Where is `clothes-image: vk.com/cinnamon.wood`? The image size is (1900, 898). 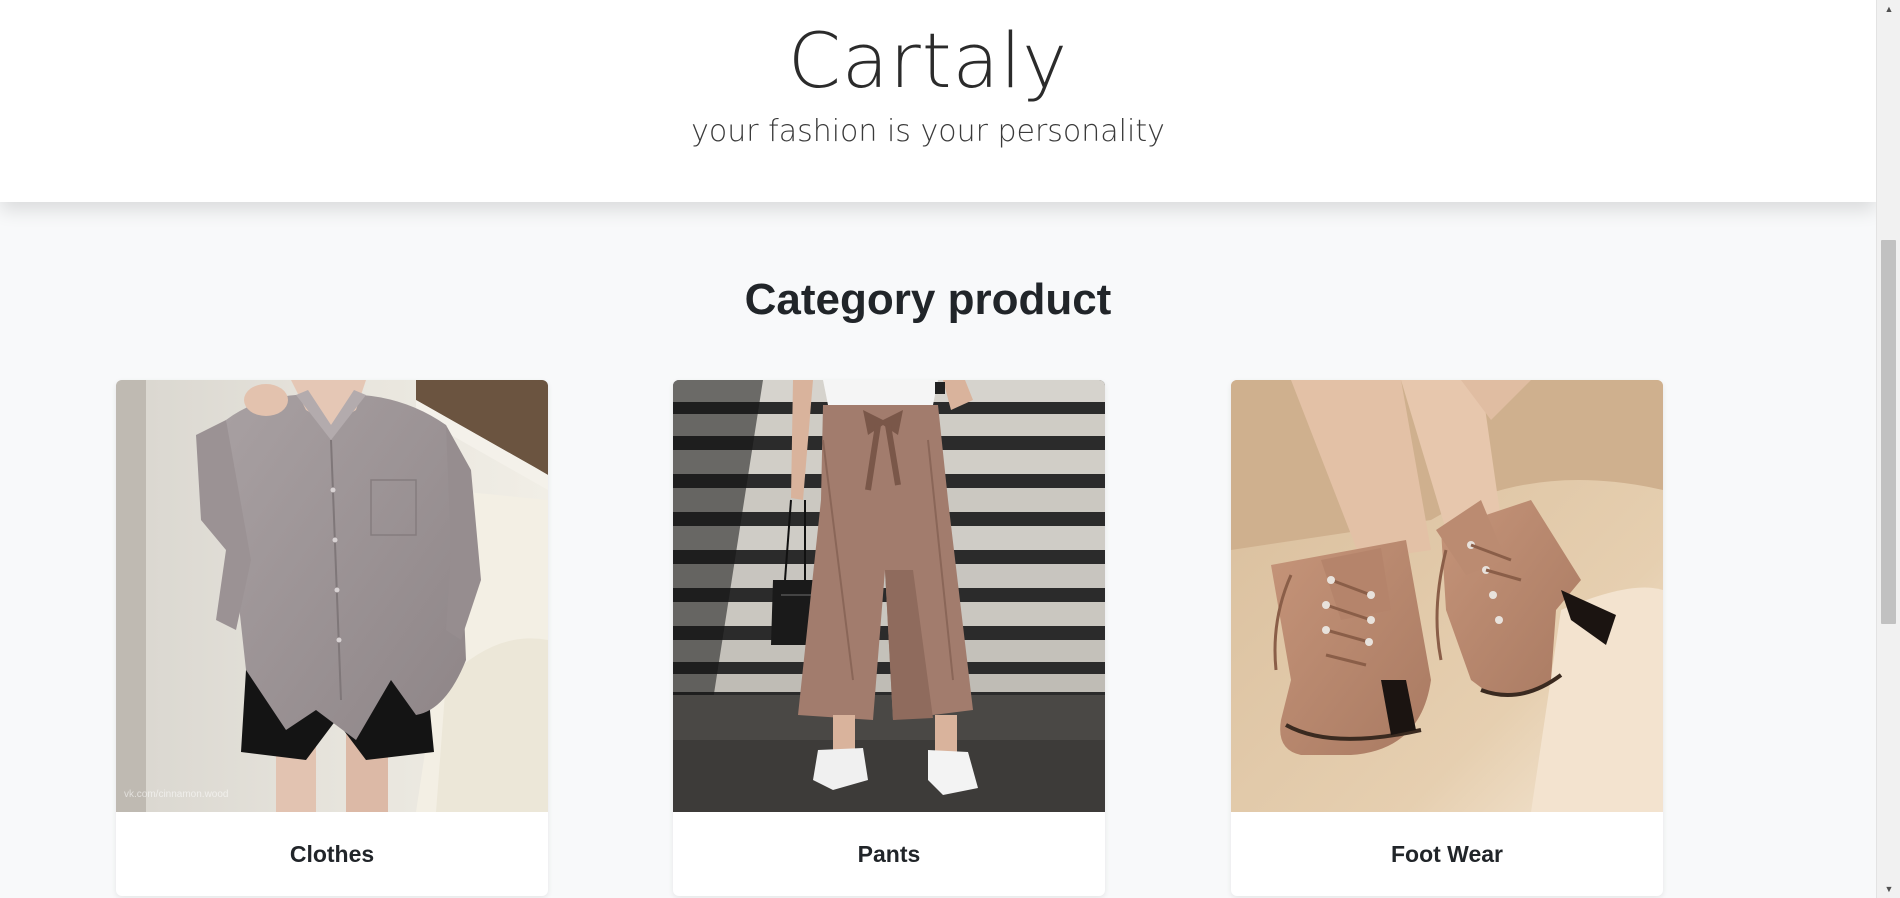
clothes-image: vk.com/cinnamon.wood is located at coordinates (332, 596).